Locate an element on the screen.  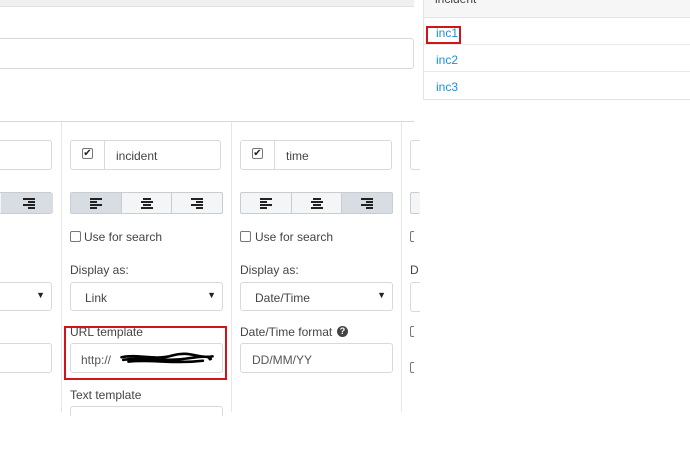
column-name-text: incident is located at coordinates (136, 156).